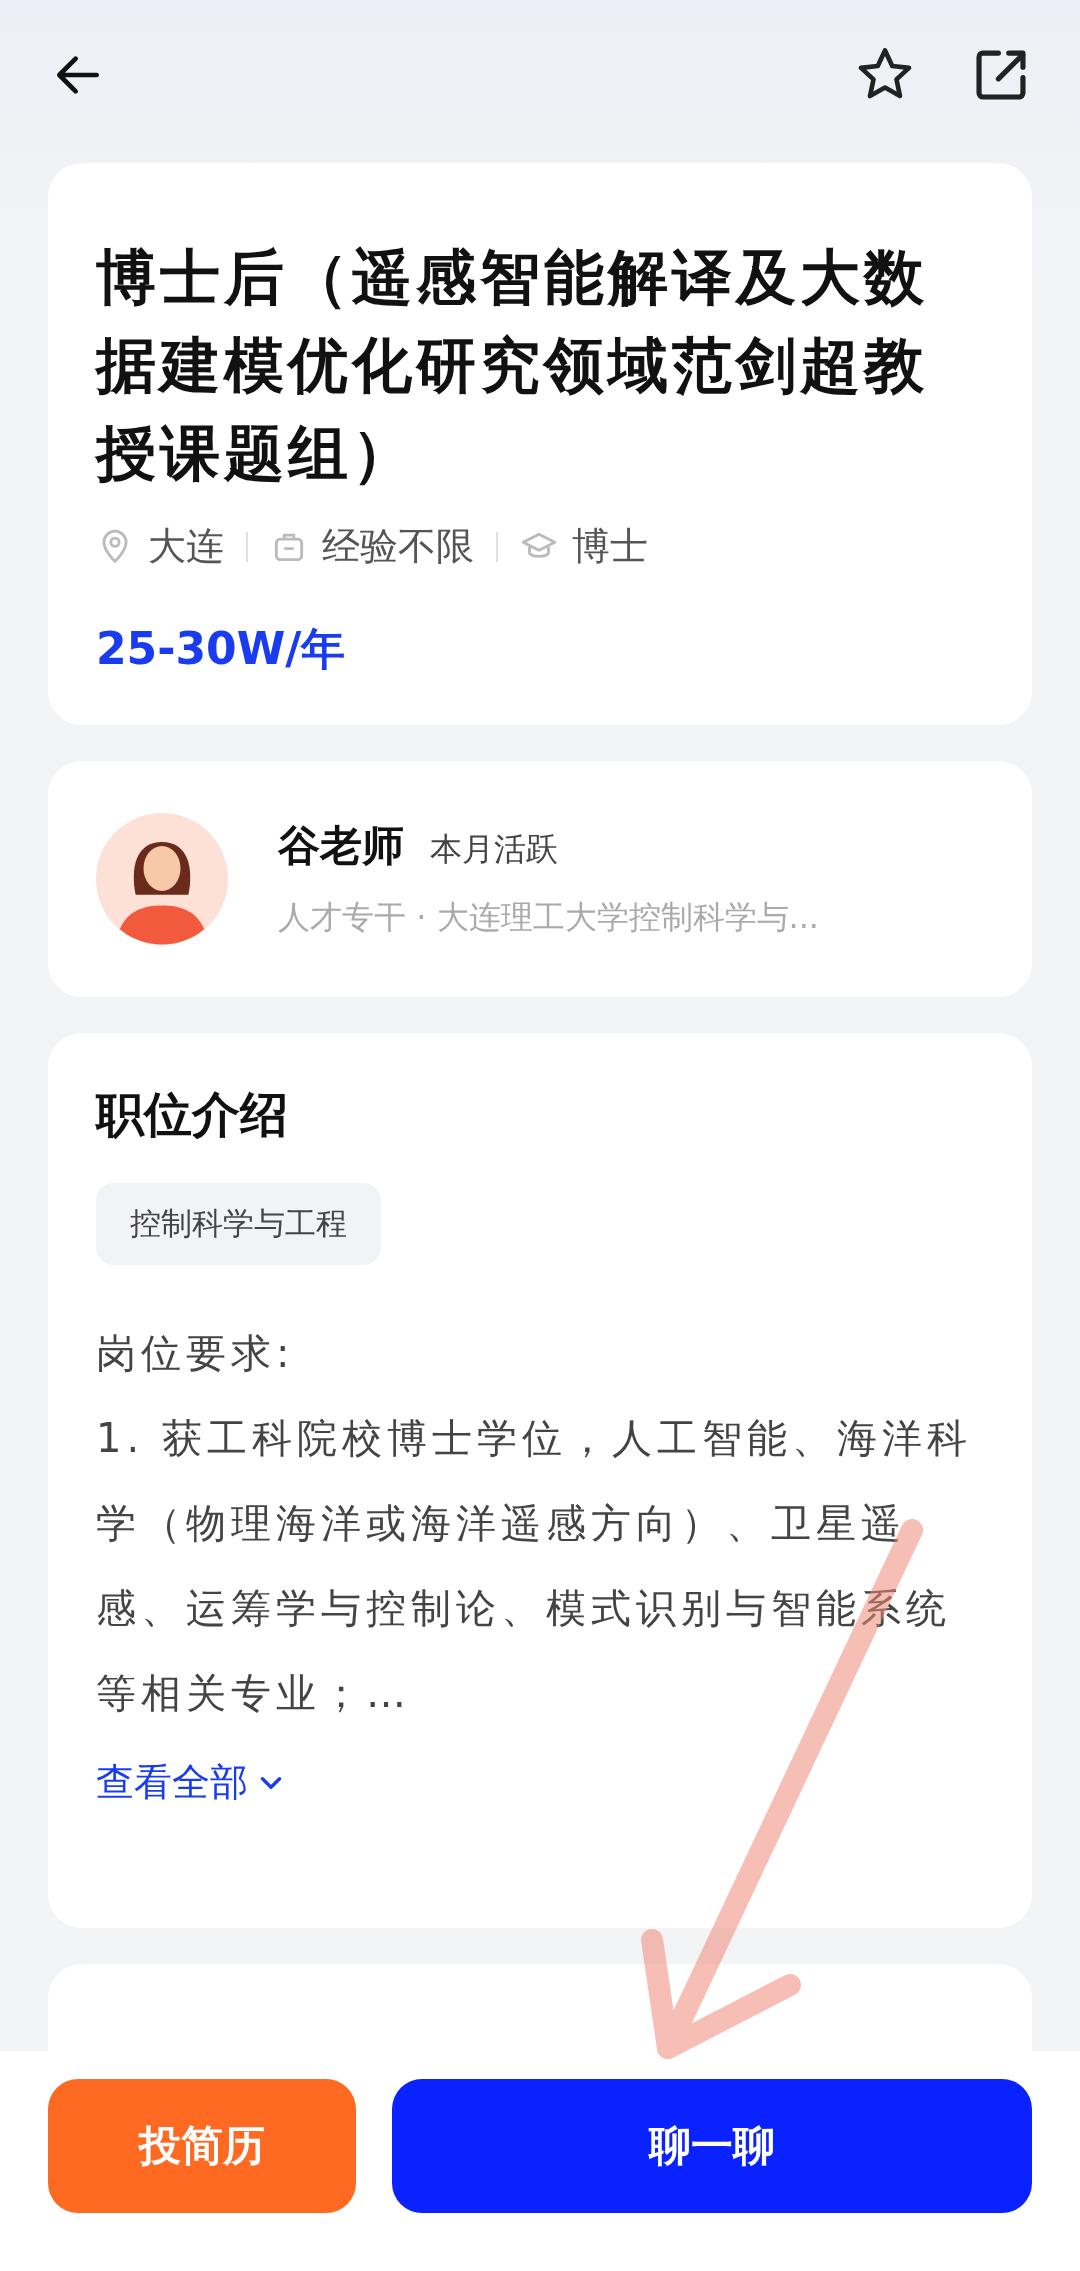  What do you see at coordinates (221, 649) in the screenshot?
I see `salary: 25-30W/年` at bounding box center [221, 649].